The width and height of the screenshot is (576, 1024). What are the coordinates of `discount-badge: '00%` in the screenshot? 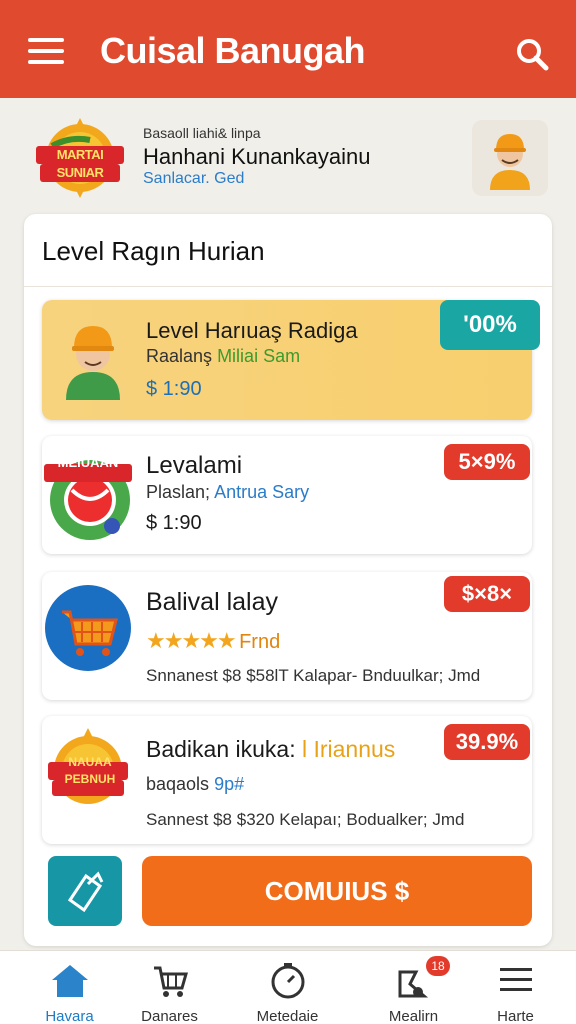 It's located at (490, 325).